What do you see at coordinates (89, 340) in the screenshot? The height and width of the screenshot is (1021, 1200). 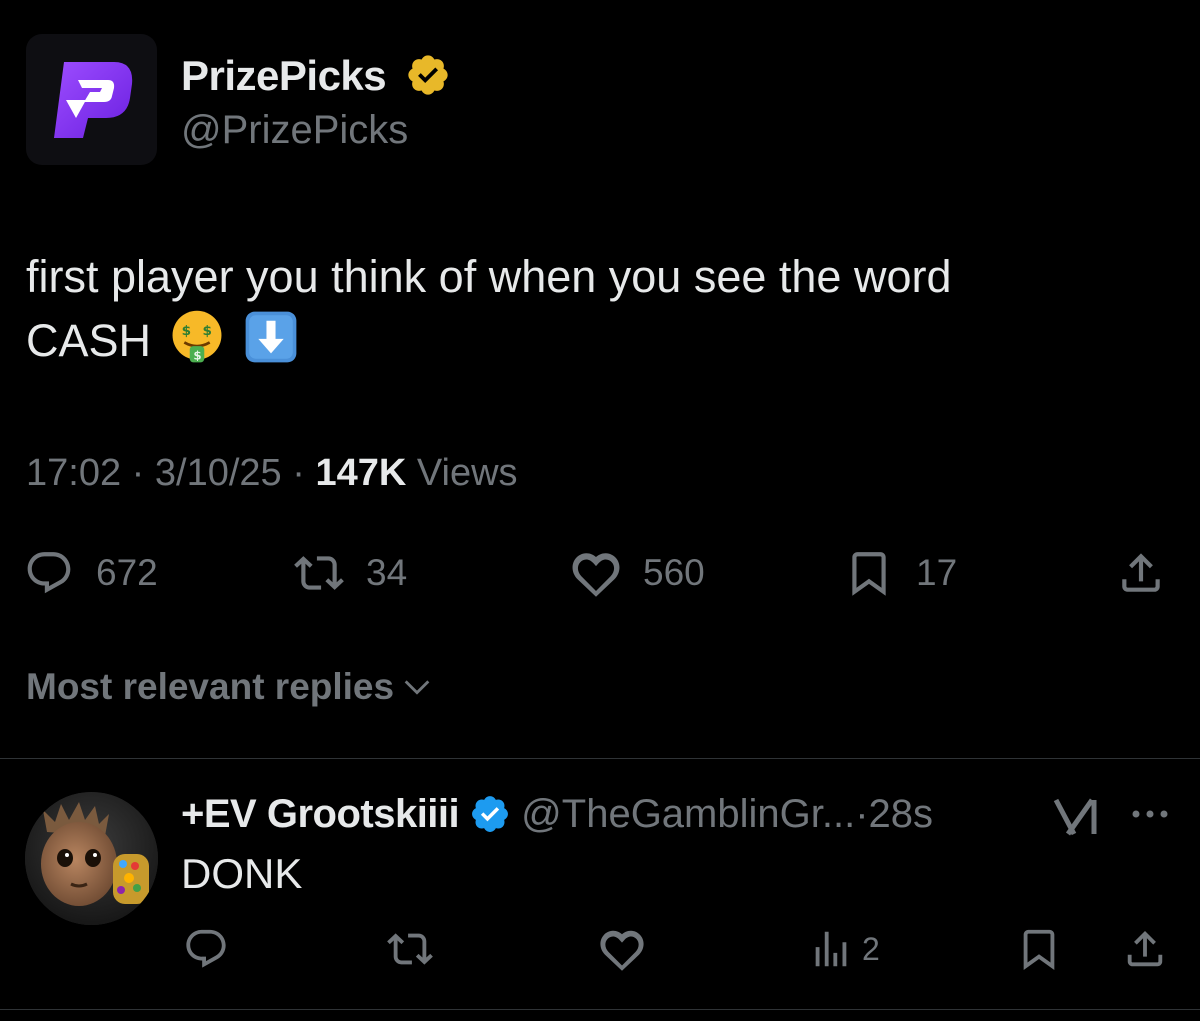 I see `tweet-text-line2: CASH` at bounding box center [89, 340].